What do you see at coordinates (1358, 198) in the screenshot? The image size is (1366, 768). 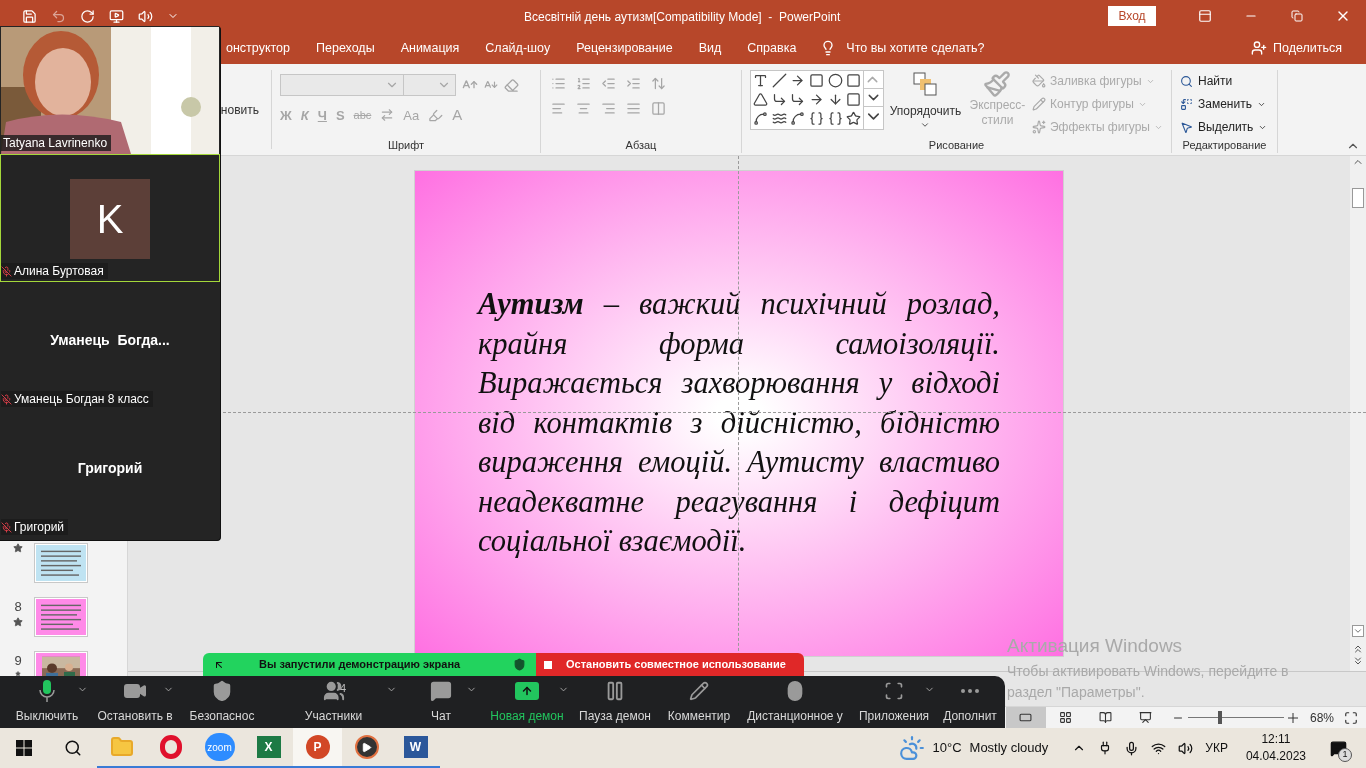 I see `scroll-thumb` at bounding box center [1358, 198].